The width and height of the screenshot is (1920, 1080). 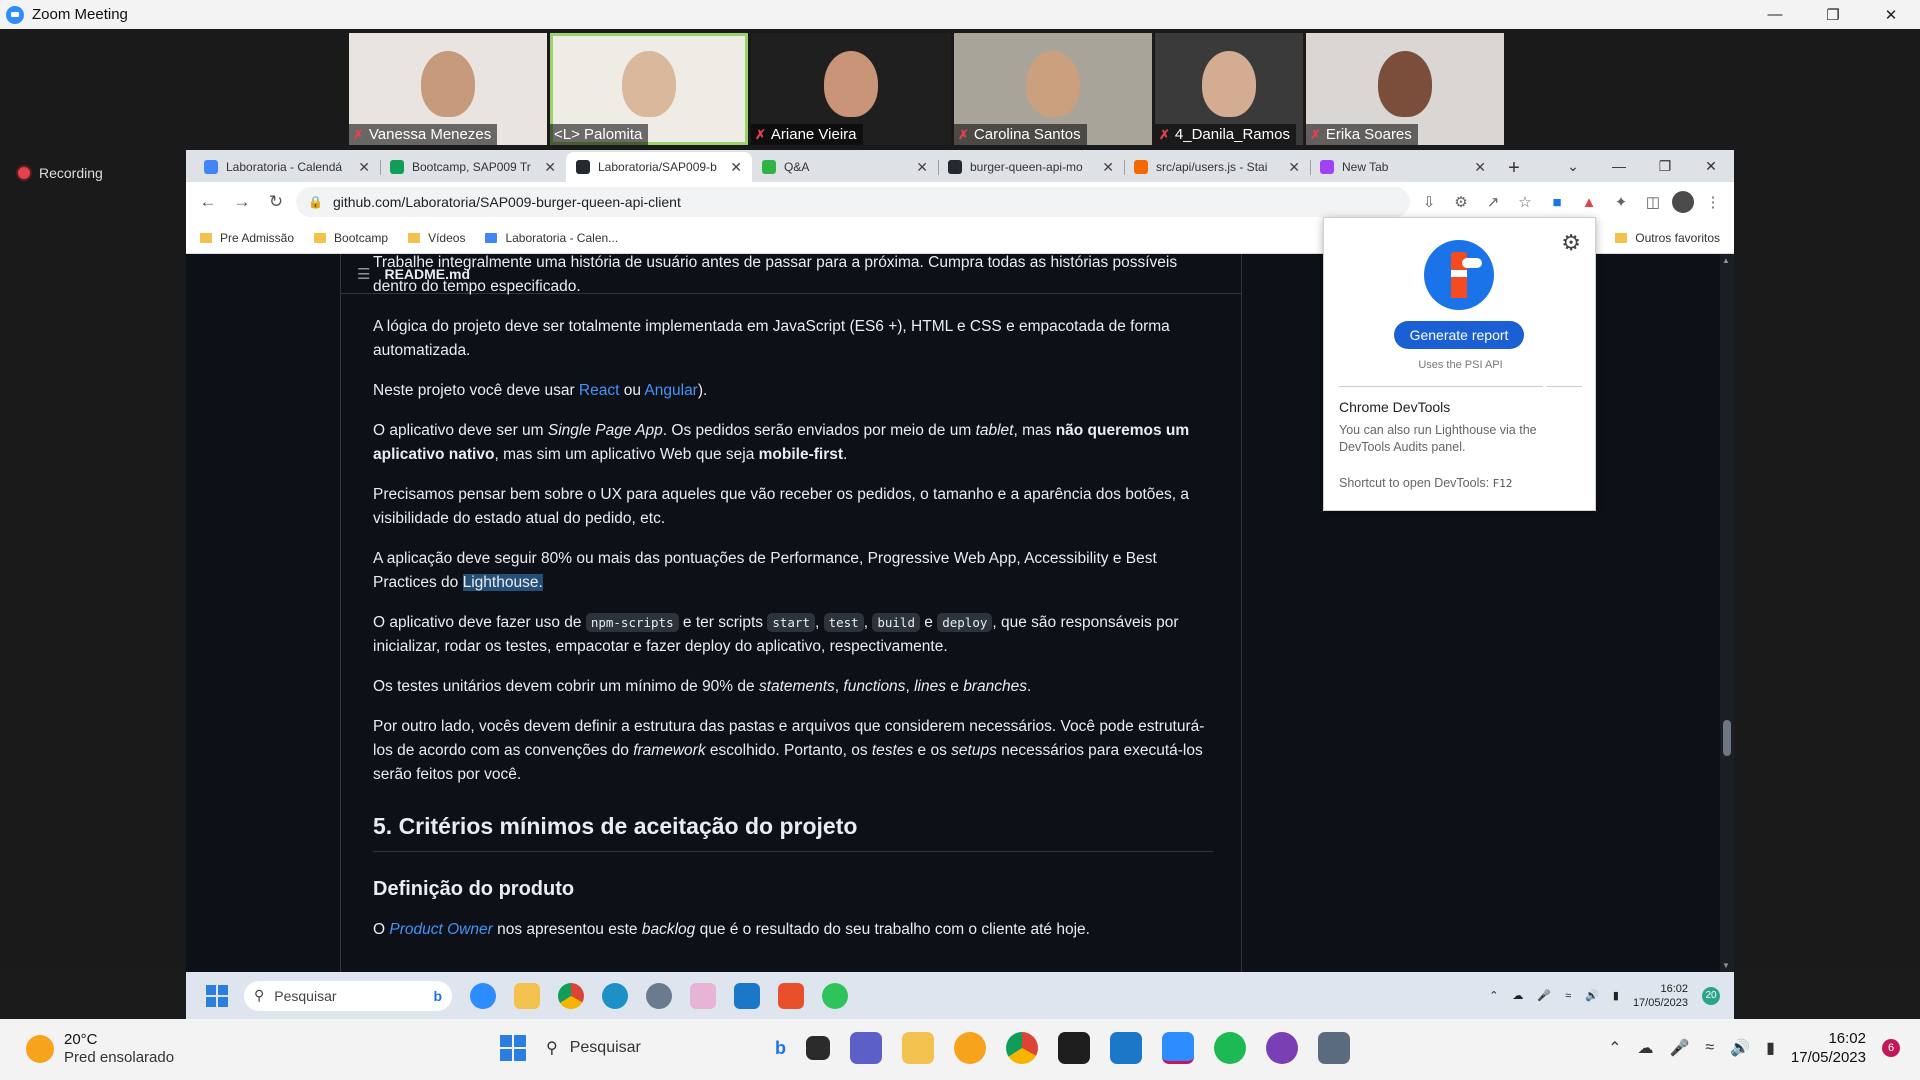 What do you see at coordinates (100, 1049) in the screenshot?
I see `weather-widget: 20°C Pred ensolarado` at bounding box center [100, 1049].